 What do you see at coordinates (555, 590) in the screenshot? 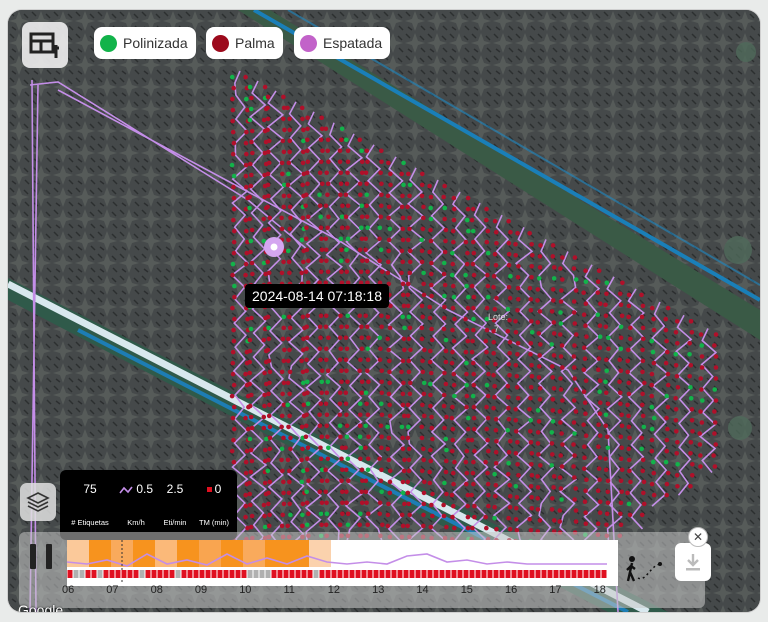
I see `hour-tick-label: 17` at bounding box center [555, 590].